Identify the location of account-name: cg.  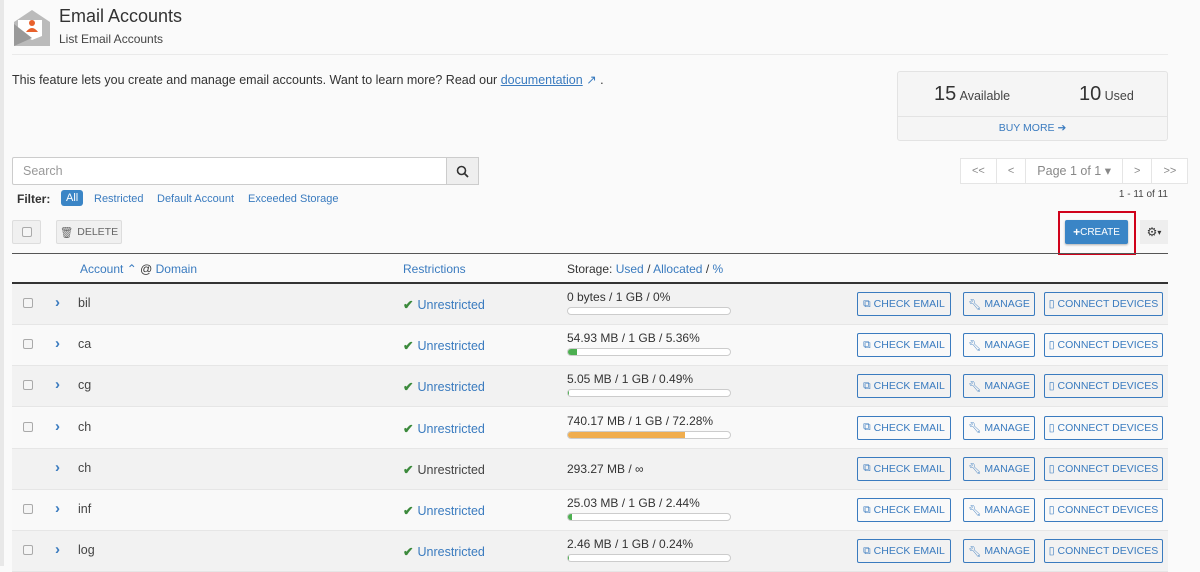
(85, 385).